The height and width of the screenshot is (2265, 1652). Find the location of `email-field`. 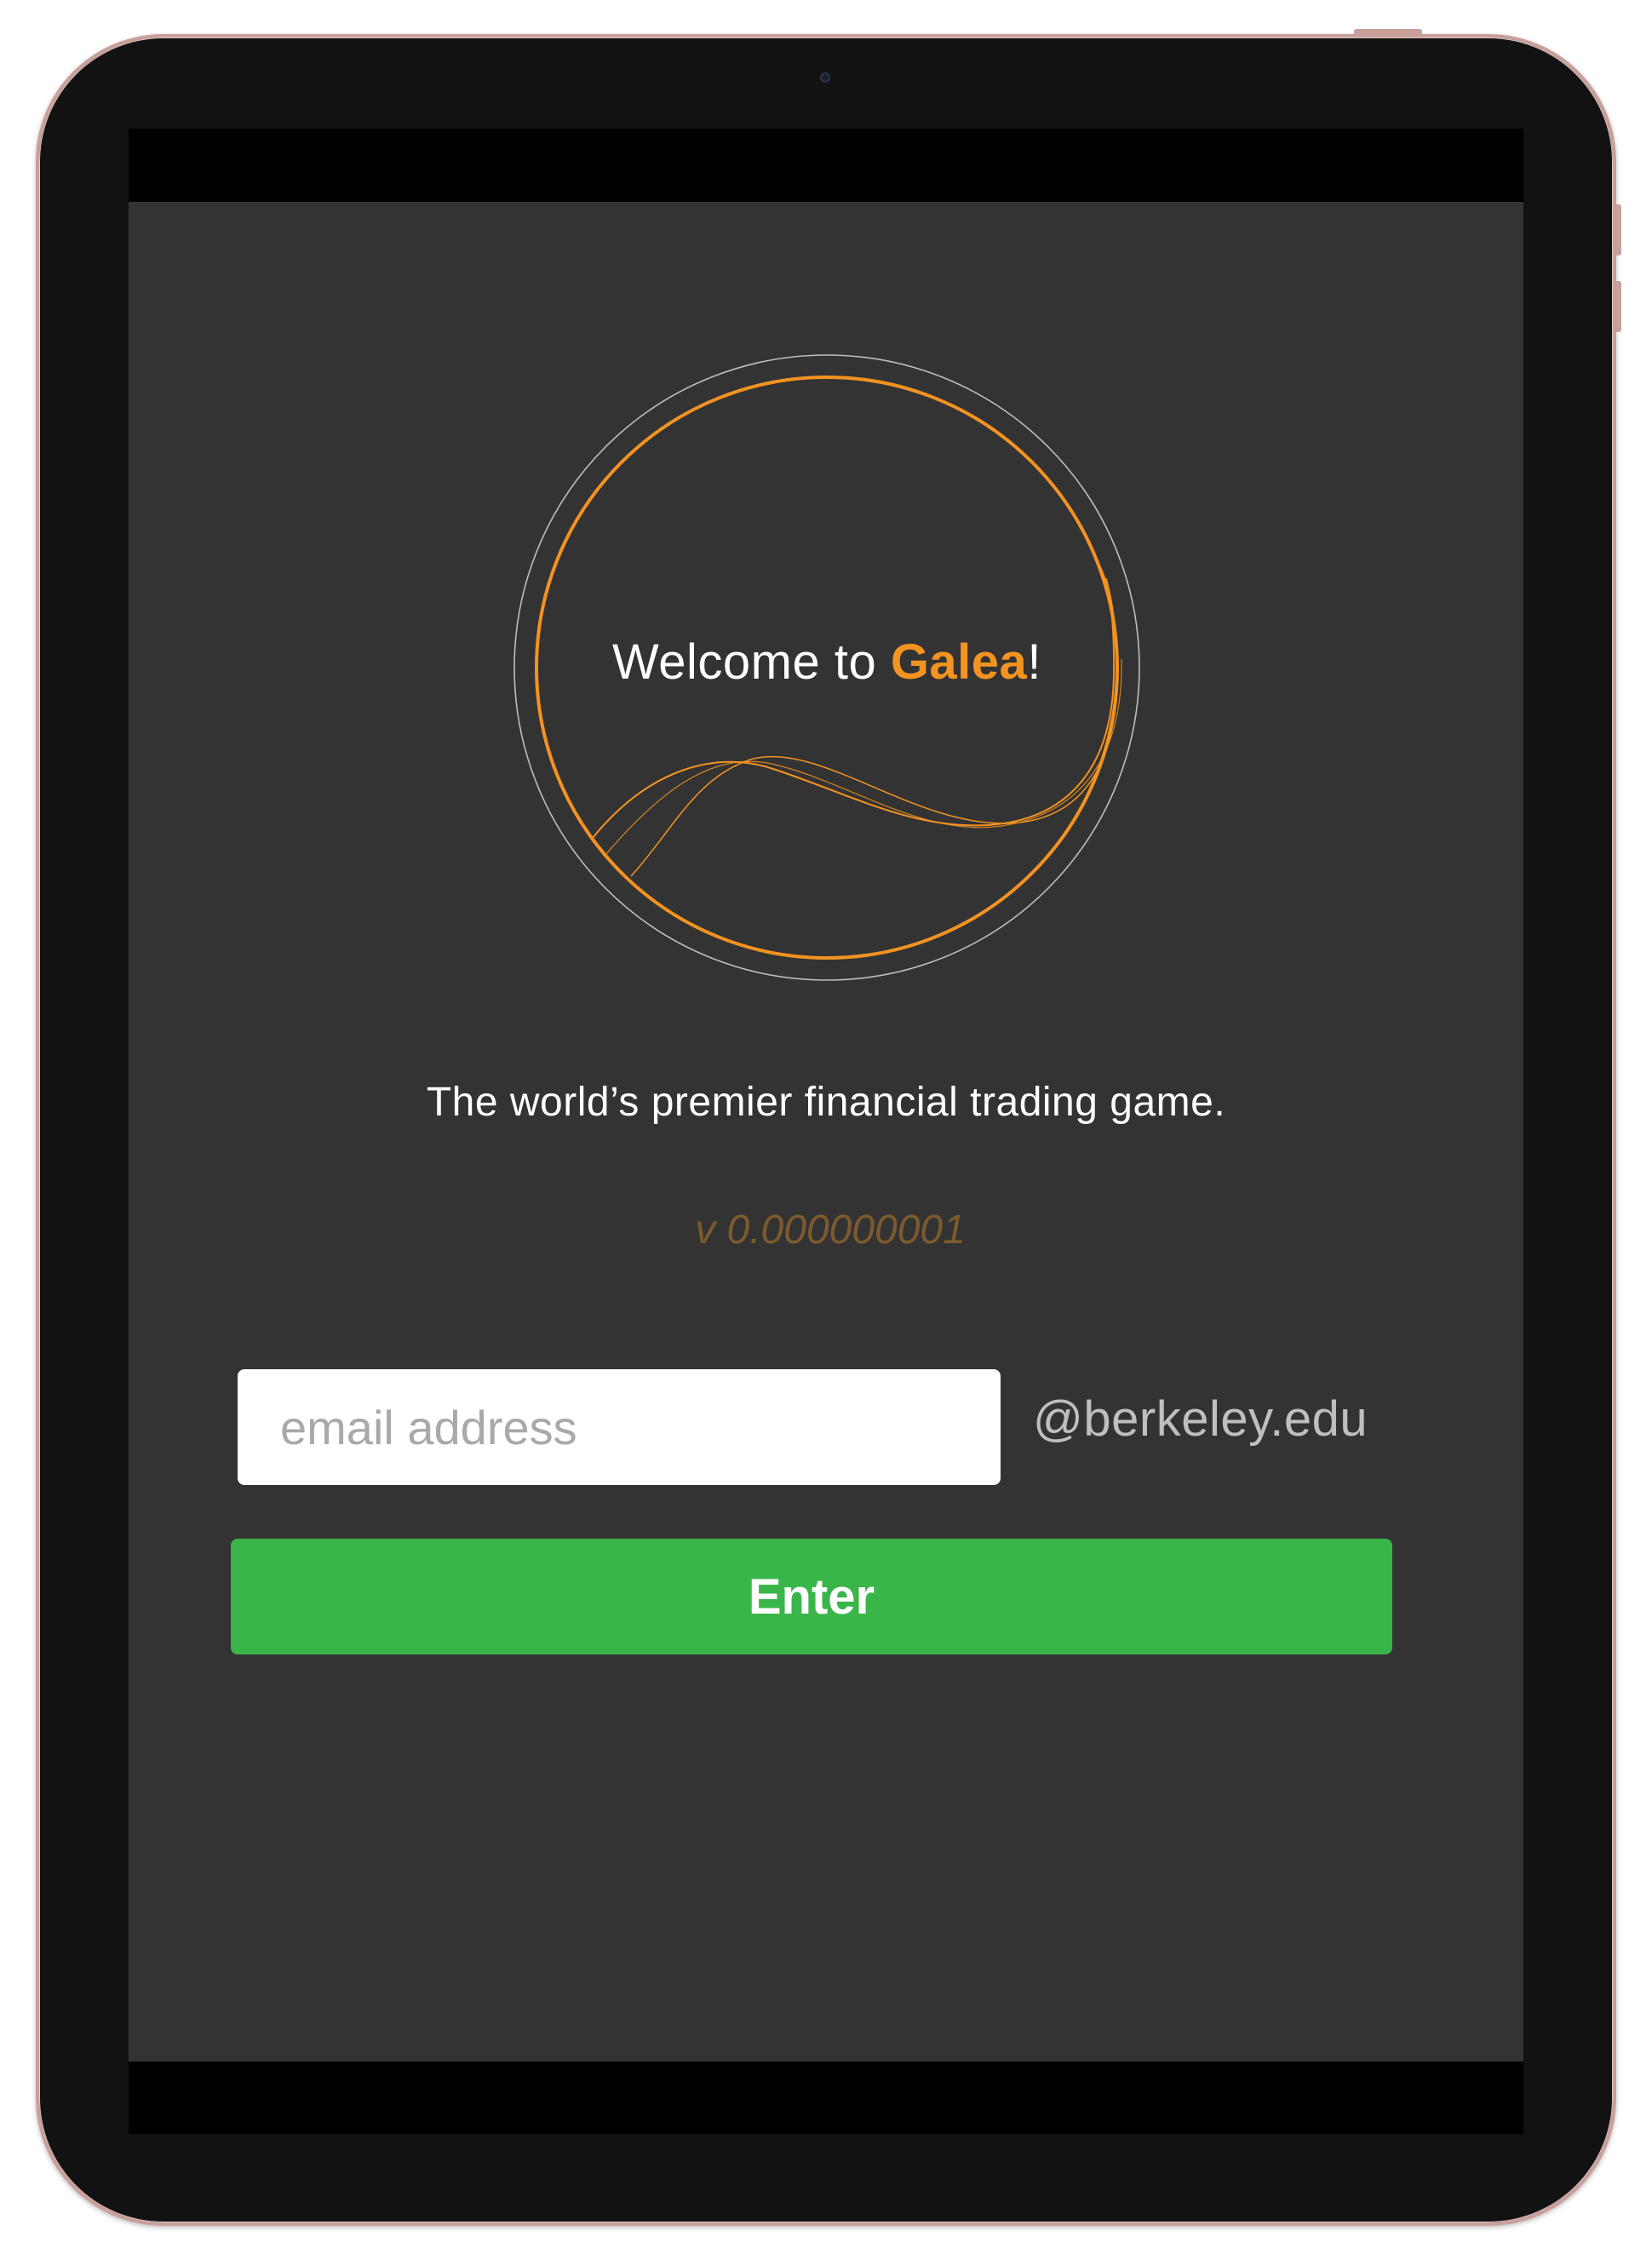

email-field is located at coordinates (619, 1427).